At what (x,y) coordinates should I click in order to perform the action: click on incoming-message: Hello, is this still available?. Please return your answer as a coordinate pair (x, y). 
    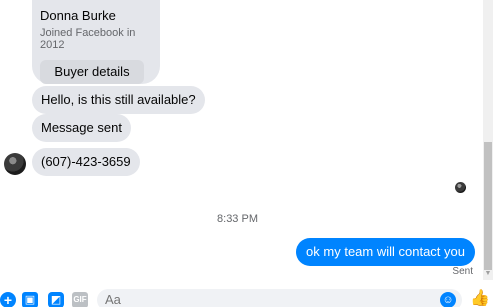
    Looking at the image, I should click on (118, 100).